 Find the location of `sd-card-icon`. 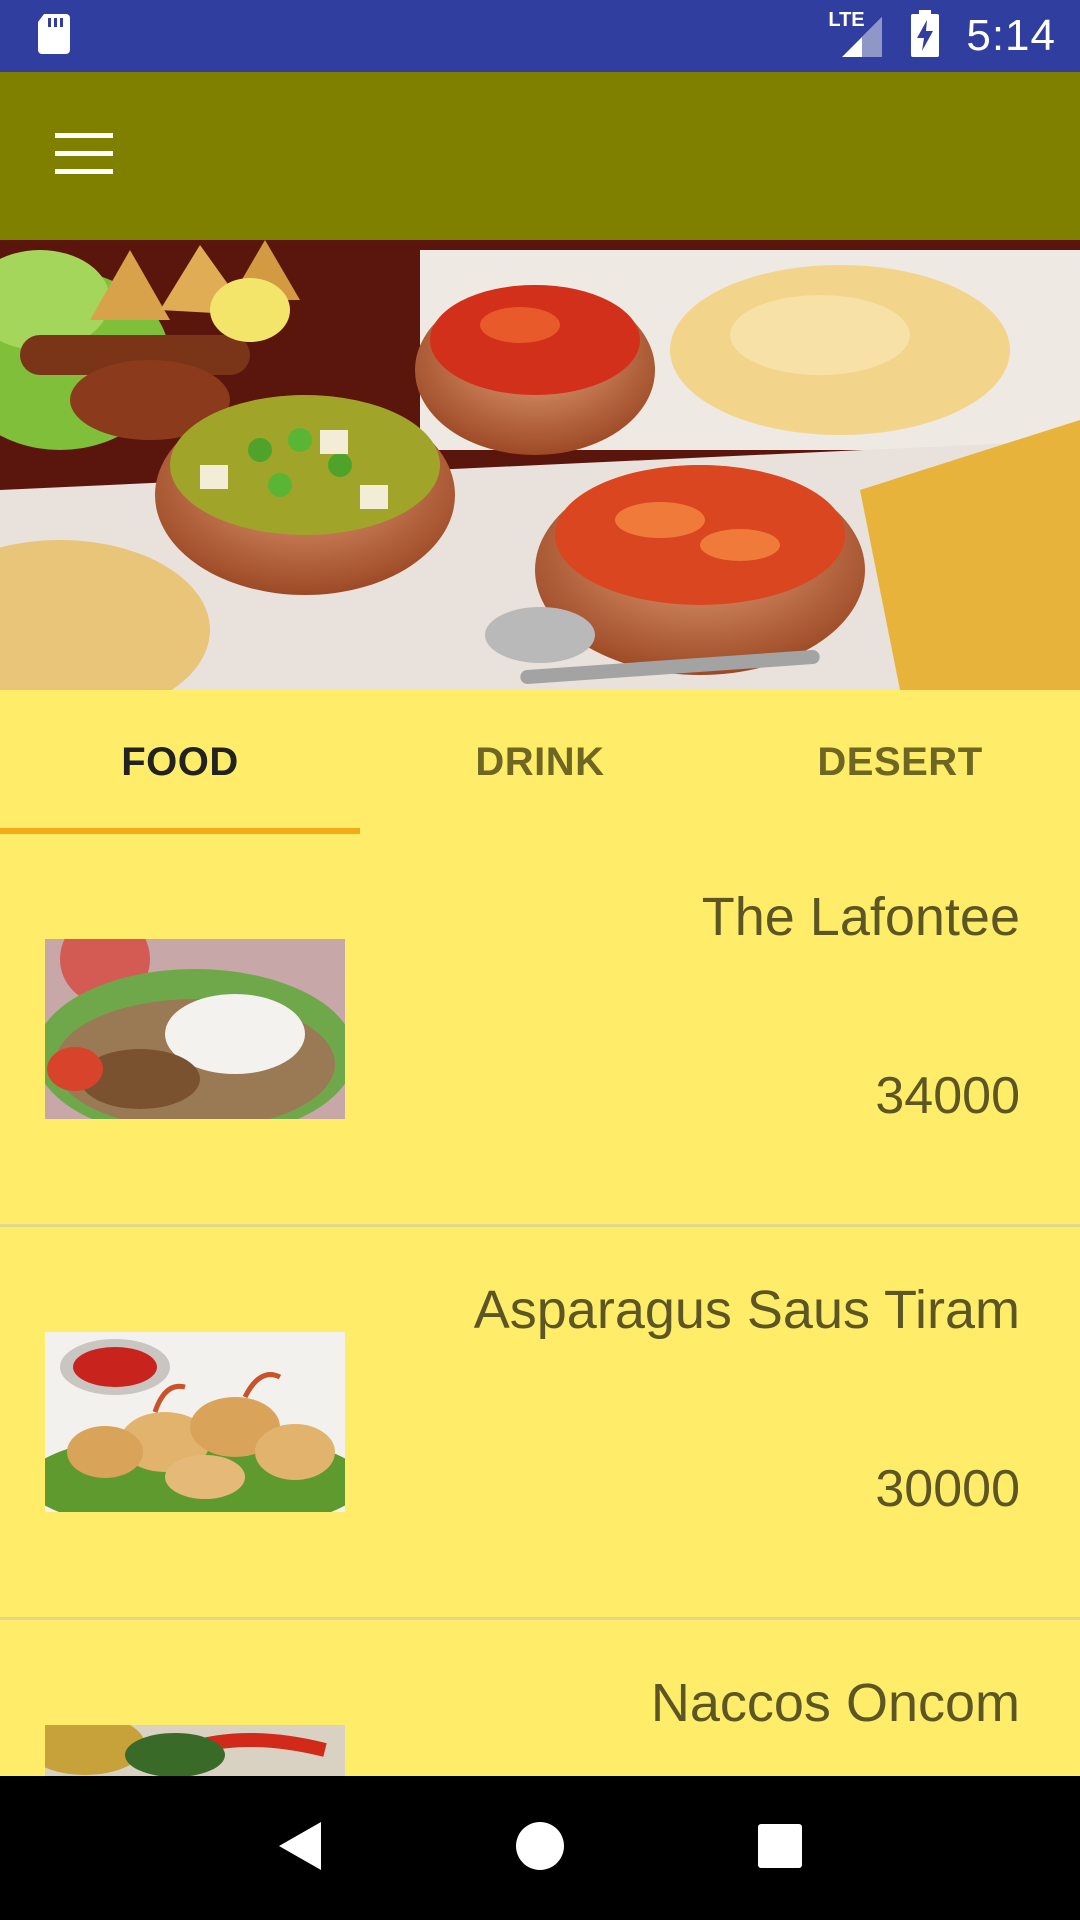

sd-card-icon is located at coordinates (54, 36).